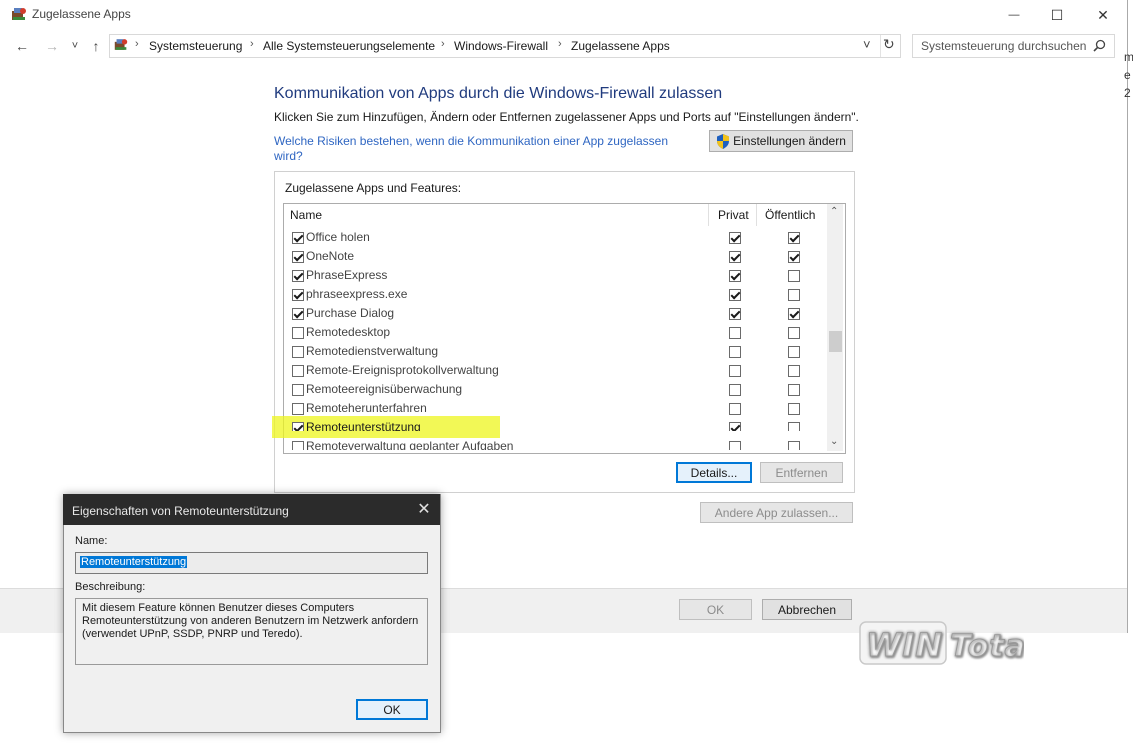  Describe the element at coordinates (373, 188) in the screenshot. I see `apps-group-label: Zugelassene Apps und Features:` at that location.